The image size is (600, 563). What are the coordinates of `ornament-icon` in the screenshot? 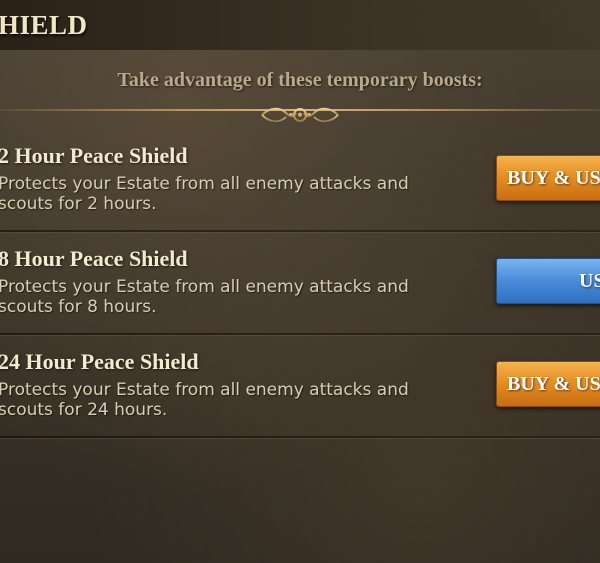 It's located at (300, 115).